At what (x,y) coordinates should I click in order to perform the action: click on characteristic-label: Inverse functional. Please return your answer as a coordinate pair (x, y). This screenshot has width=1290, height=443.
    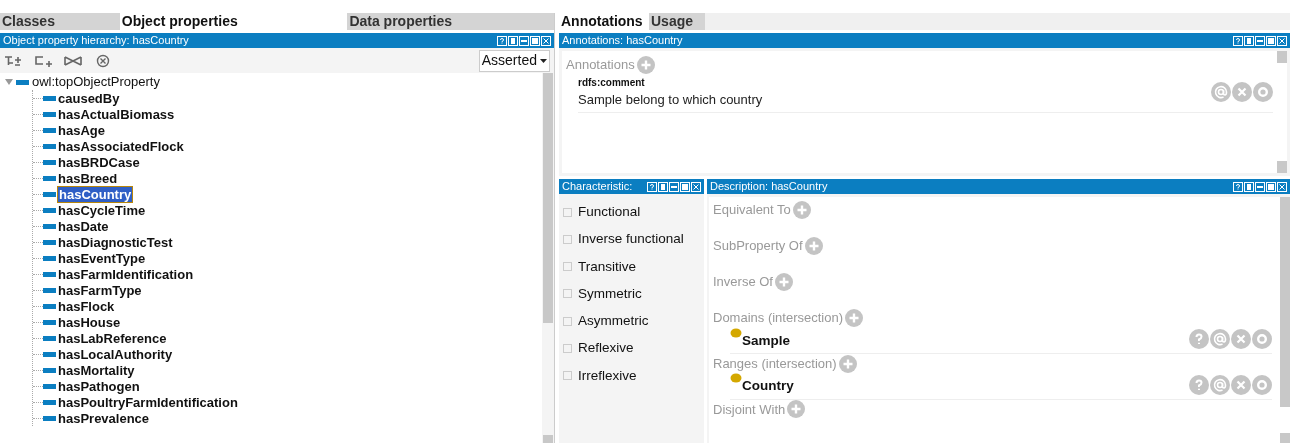
    Looking at the image, I should click on (631, 239).